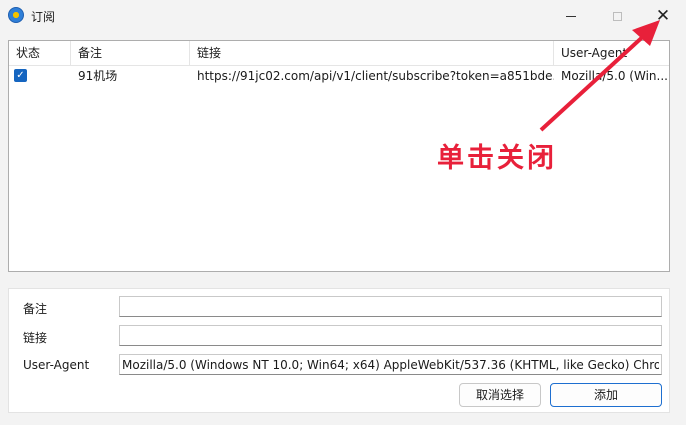 The image size is (686, 425). What do you see at coordinates (56, 365) in the screenshot?
I see `user-agent-label: User-Agent` at bounding box center [56, 365].